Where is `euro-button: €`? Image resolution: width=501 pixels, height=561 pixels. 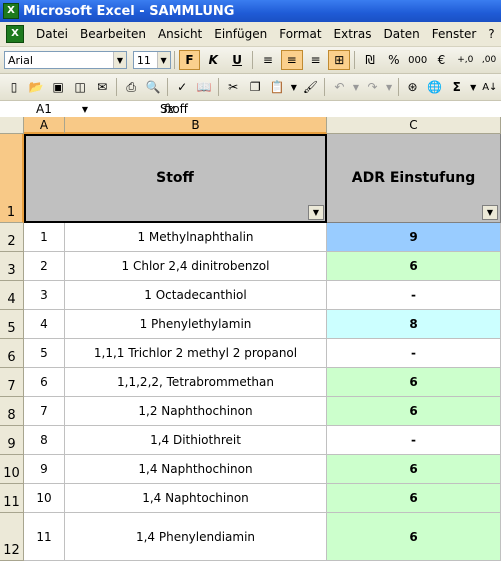 euro-button: € is located at coordinates (442, 60).